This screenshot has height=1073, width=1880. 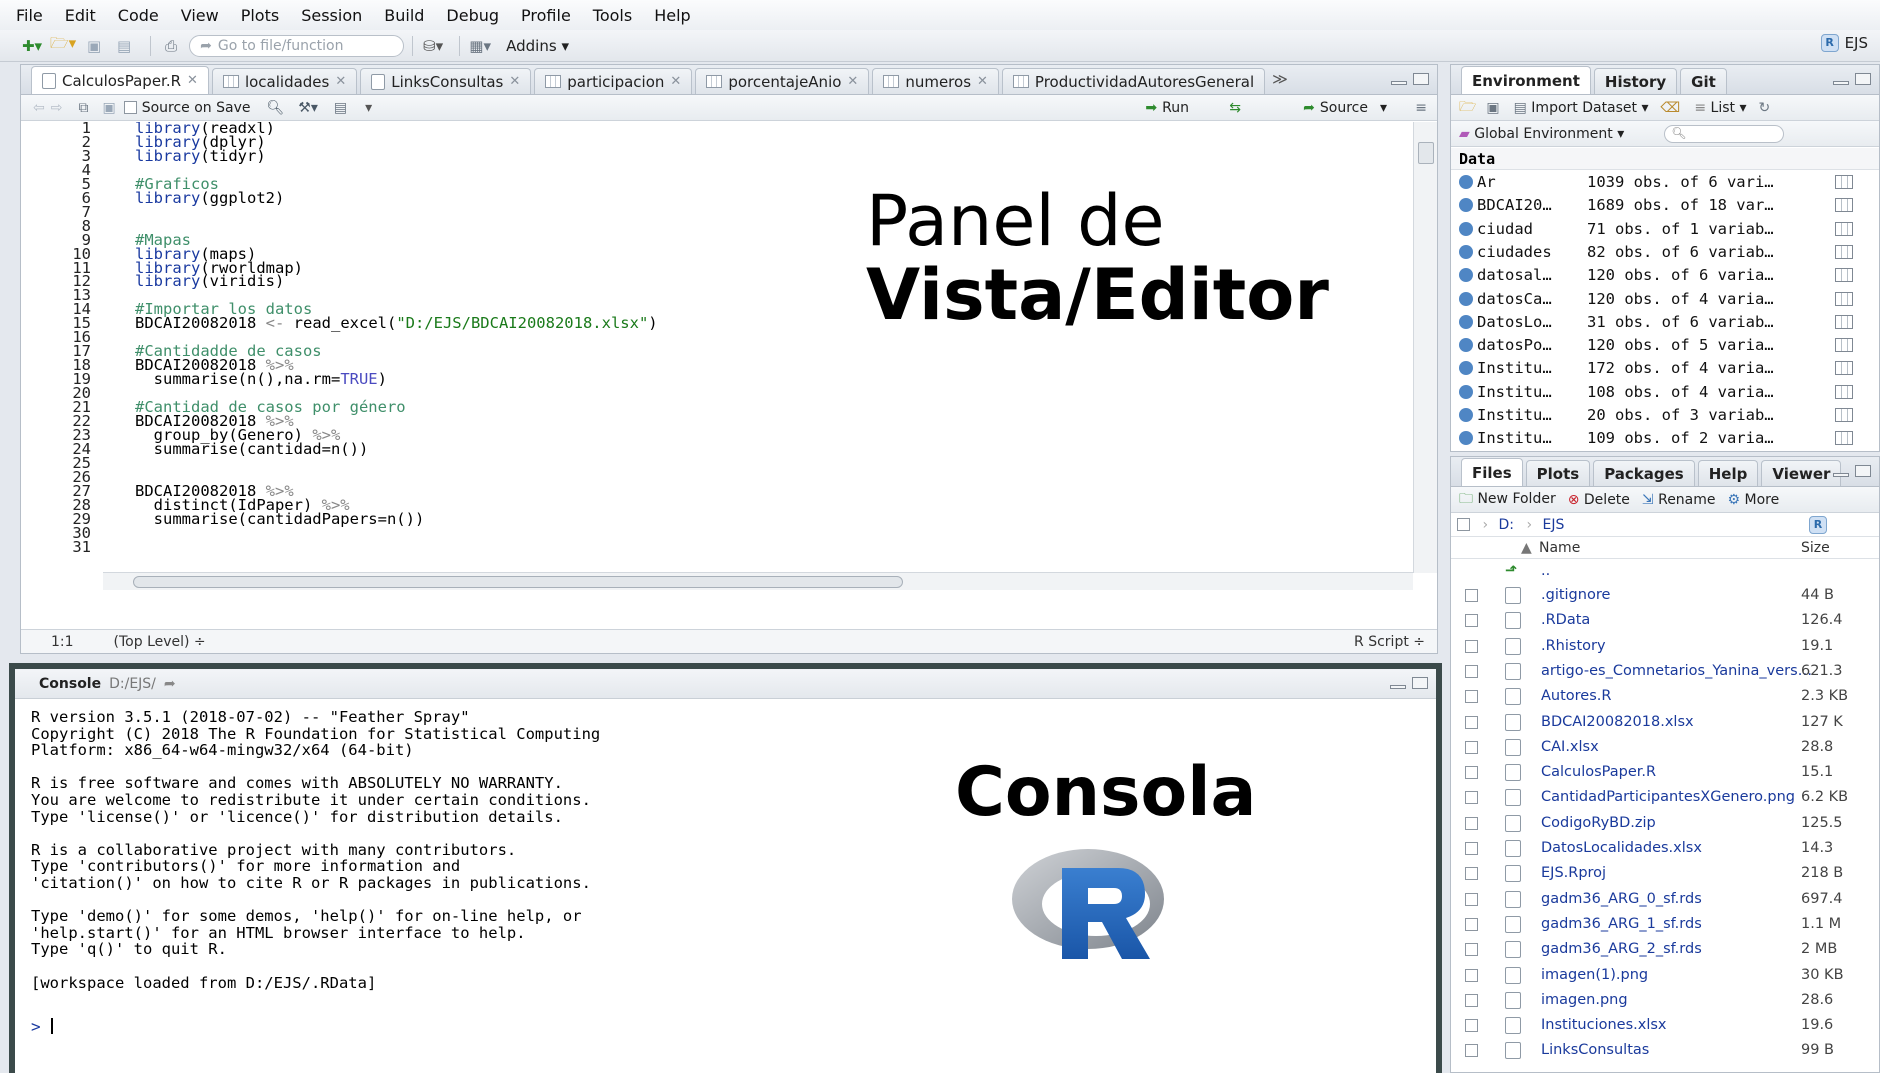 I want to click on menu-tools: Tools, so click(x=612, y=15).